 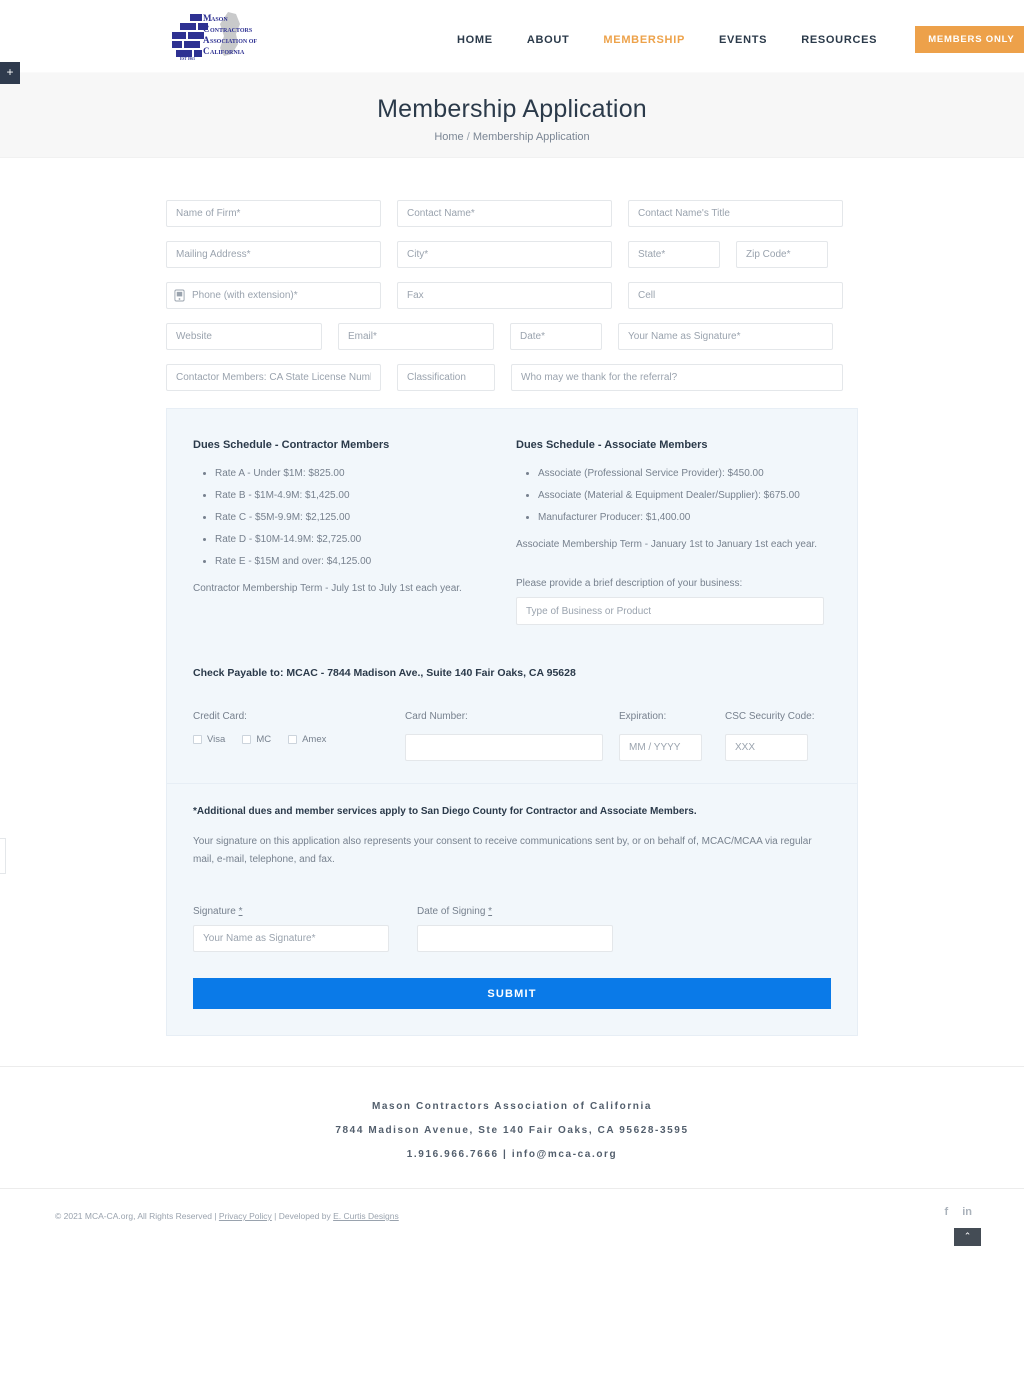 I want to click on section-divider, so click(x=512, y=783).